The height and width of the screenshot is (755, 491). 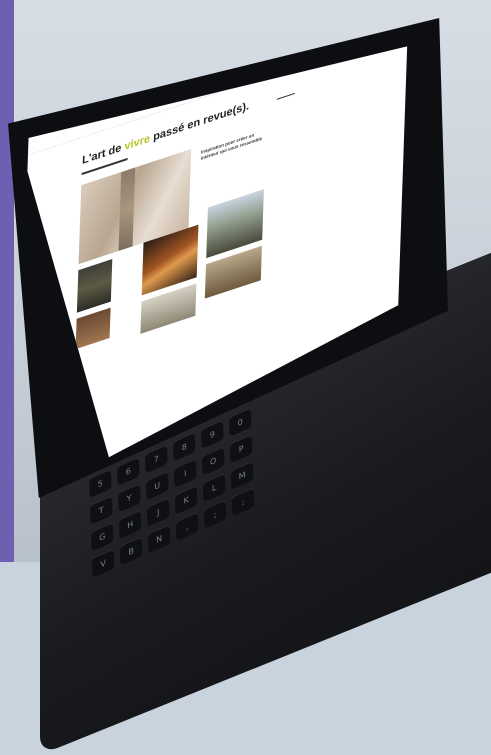 I want to click on key: M, so click(x=242, y=475).